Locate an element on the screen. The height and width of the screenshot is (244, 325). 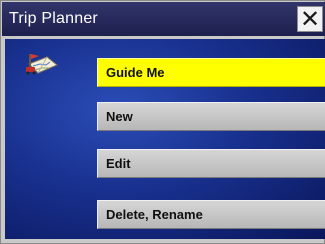
title-bar: Trip Planner ✕ is located at coordinates (163, 19).